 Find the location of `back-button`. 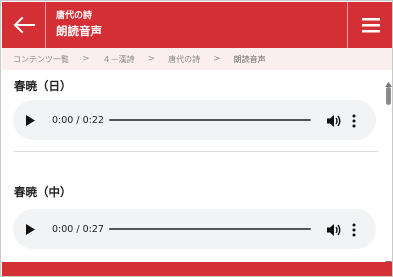

back-button is located at coordinates (24, 25).